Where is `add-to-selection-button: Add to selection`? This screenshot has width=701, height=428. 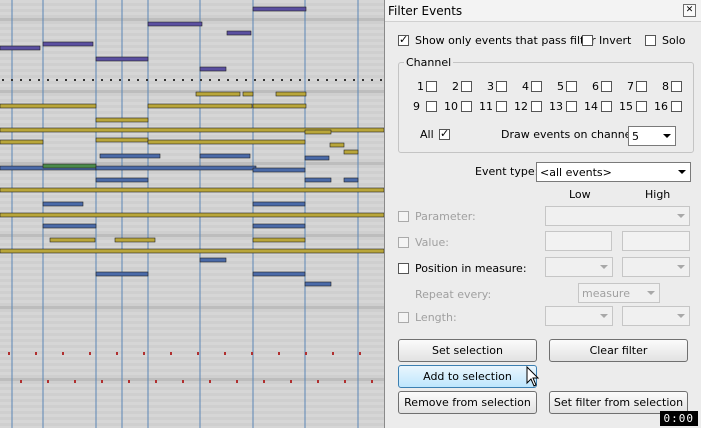
add-to-selection-button: Add to selection is located at coordinates (467, 376).